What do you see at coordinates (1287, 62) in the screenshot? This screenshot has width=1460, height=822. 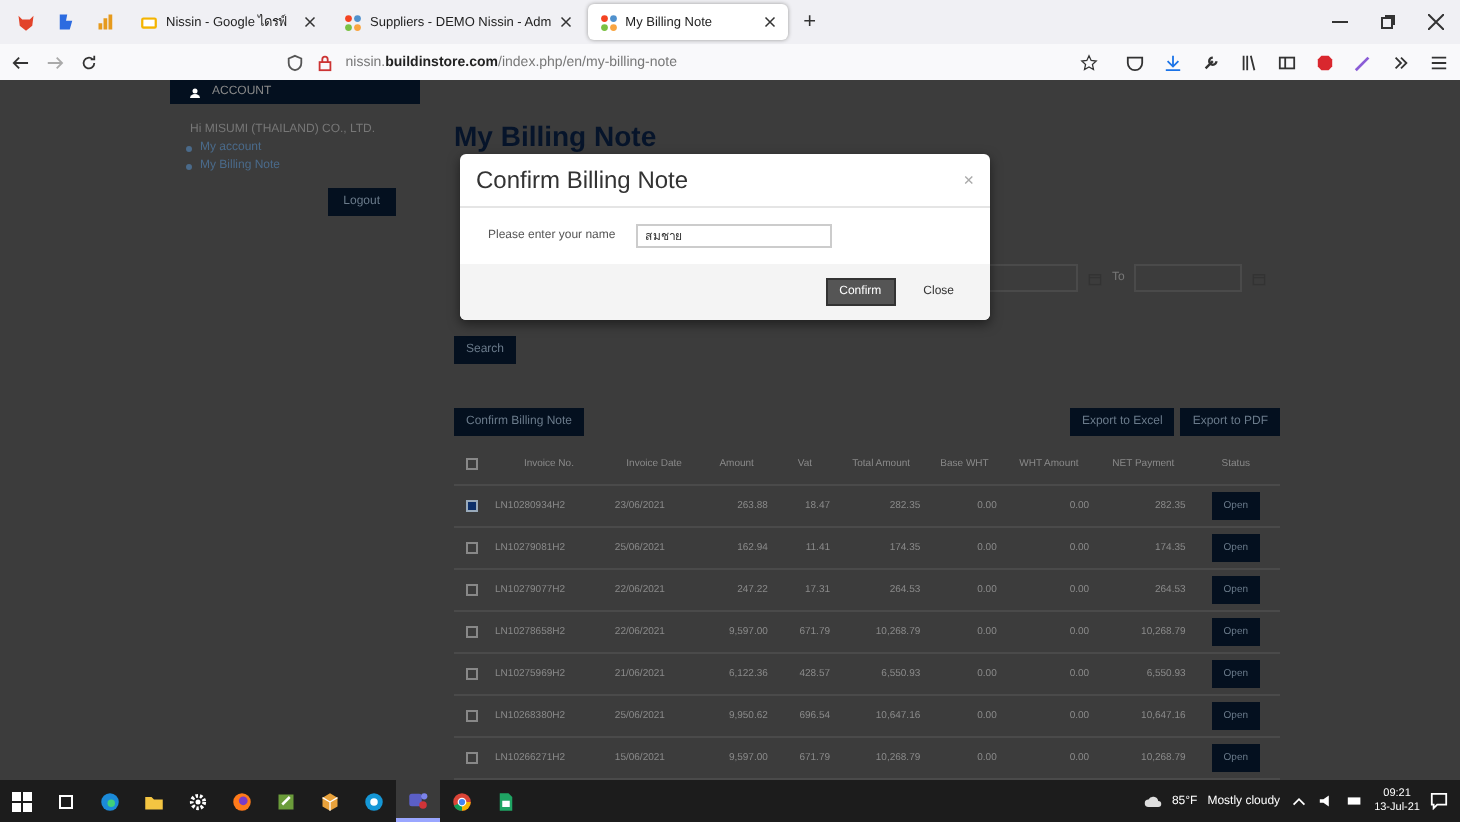 I see `sidebar-icon` at bounding box center [1287, 62].